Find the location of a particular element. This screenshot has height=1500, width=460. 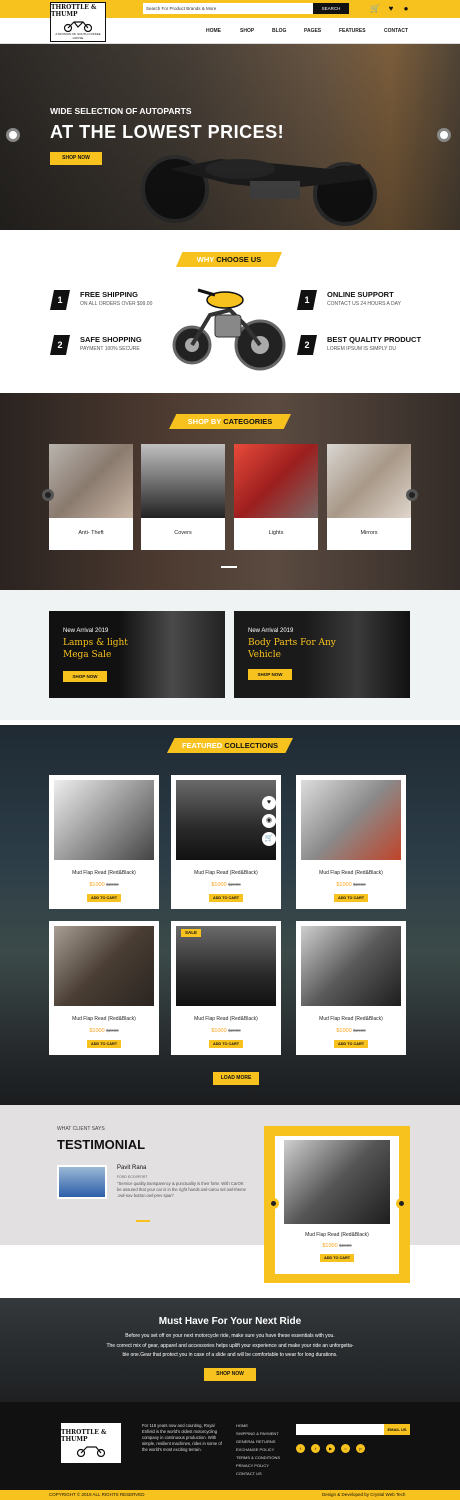

feature-subtitle: PAYMENT 100% SECURE is located at coordinates (110, 349).